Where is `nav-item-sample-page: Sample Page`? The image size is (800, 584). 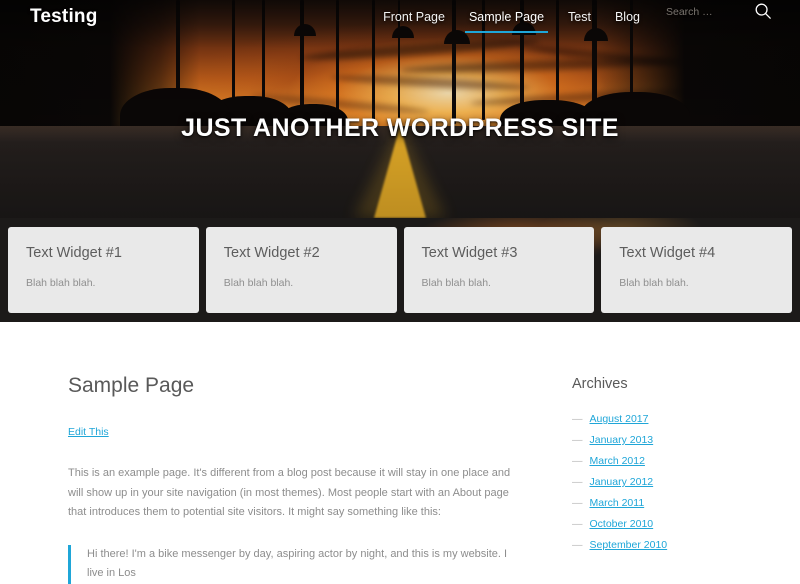
nav-item-sample-page: Sample Page is located at coordinates (506, 16).